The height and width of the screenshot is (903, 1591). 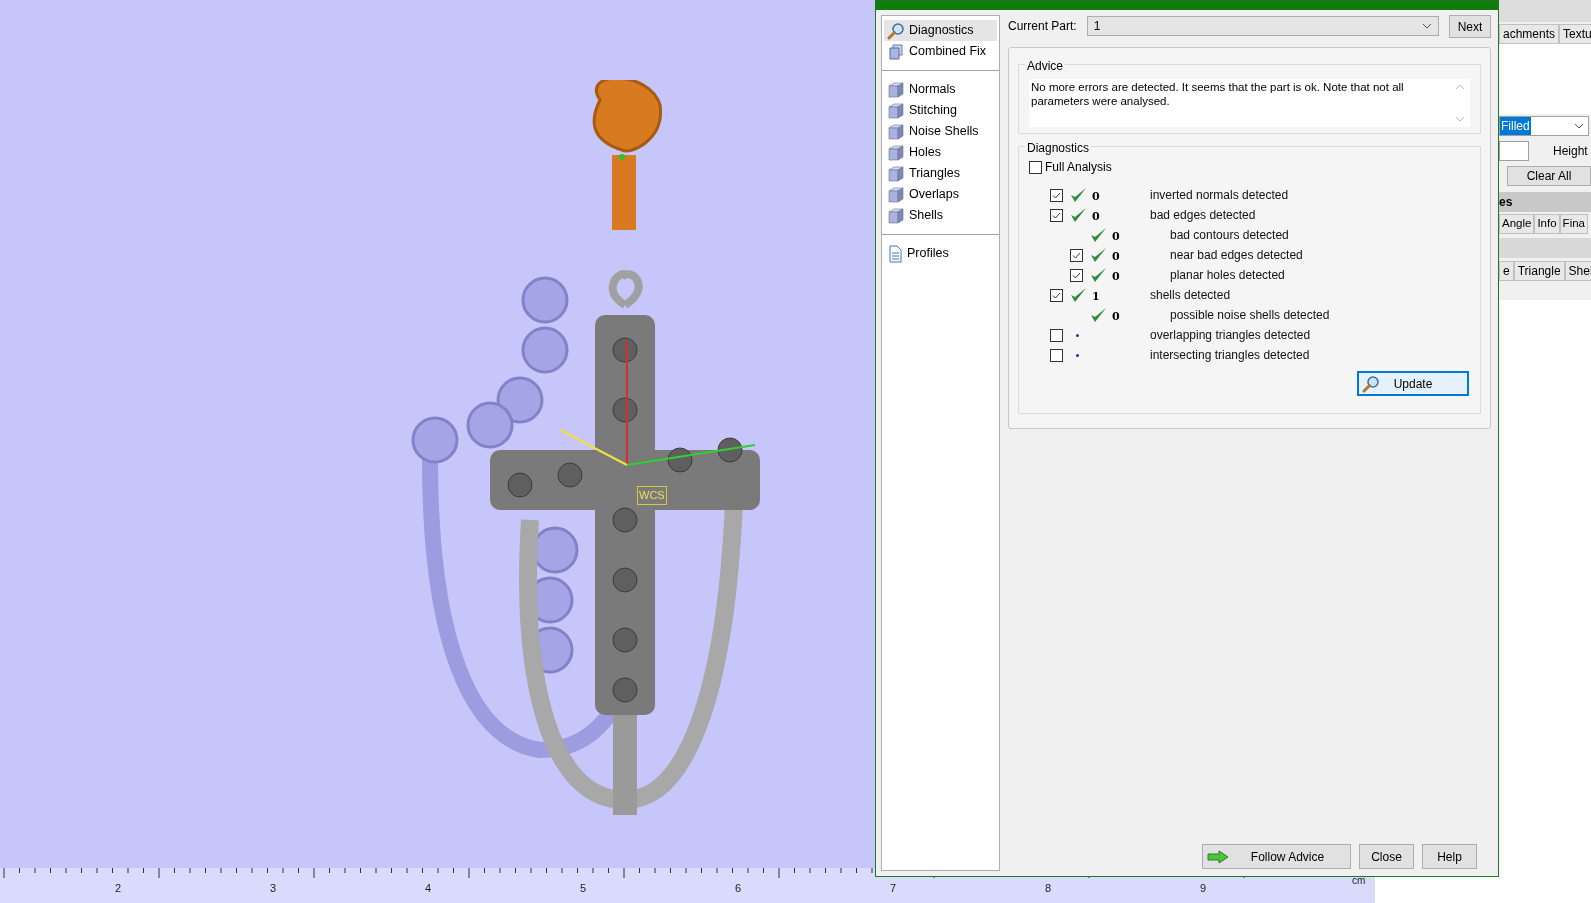 I want to click on document-icon, so click(x=895, y=253).